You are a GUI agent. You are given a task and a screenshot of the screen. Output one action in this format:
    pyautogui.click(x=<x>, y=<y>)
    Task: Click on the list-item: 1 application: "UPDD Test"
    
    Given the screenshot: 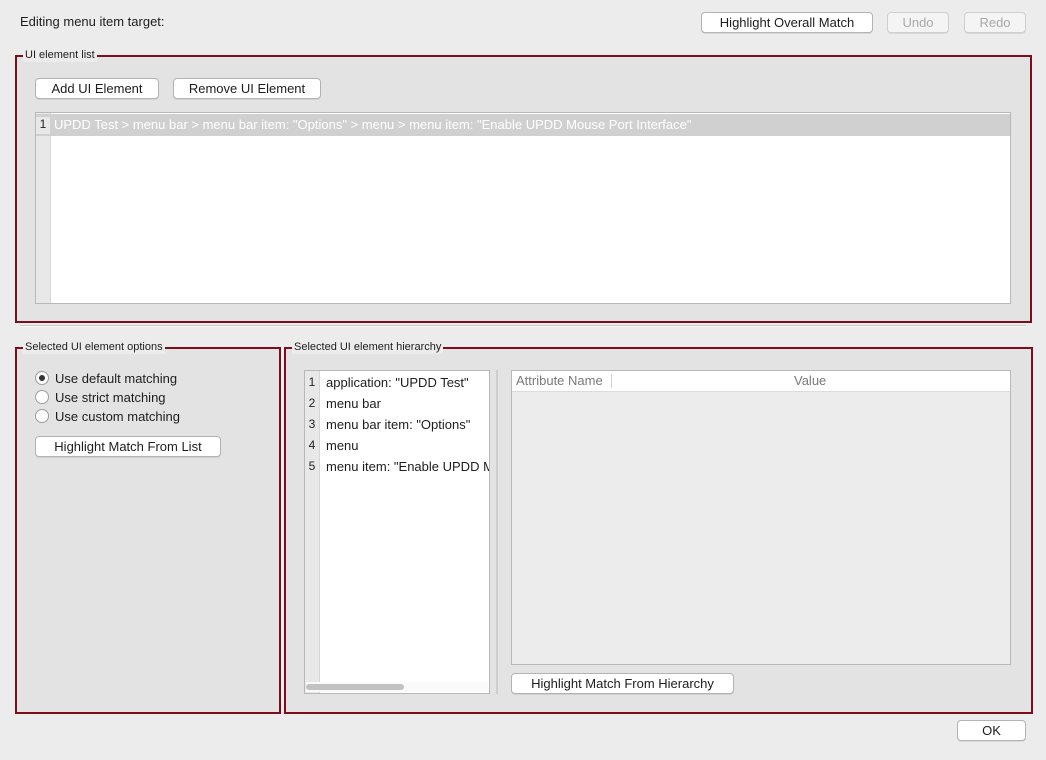 What is the action you would take?
    pyautogui.click(x=396, y=382)
    